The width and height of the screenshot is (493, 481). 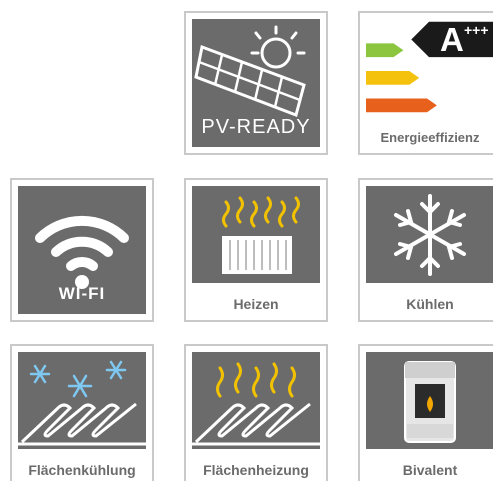 I want to click on flaechenkuehlung-tile: Flächenkühlung, so click(x=82, y=412).